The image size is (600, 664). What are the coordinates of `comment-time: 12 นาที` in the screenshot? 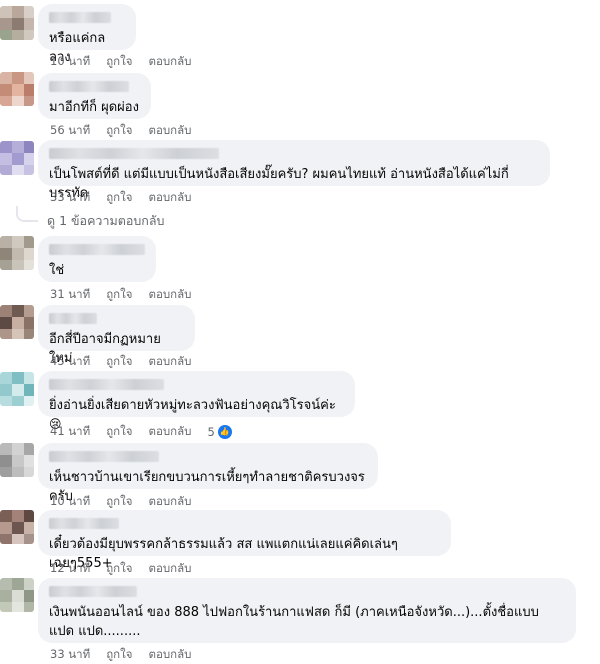 It's located at (70, 568).